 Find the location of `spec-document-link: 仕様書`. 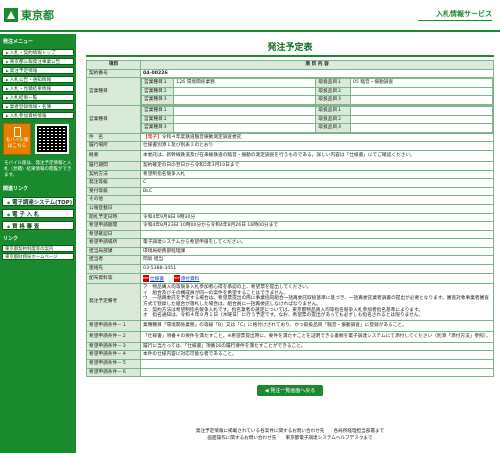

spec-document-link: 仕様書 is located at coordinates (157, 279).